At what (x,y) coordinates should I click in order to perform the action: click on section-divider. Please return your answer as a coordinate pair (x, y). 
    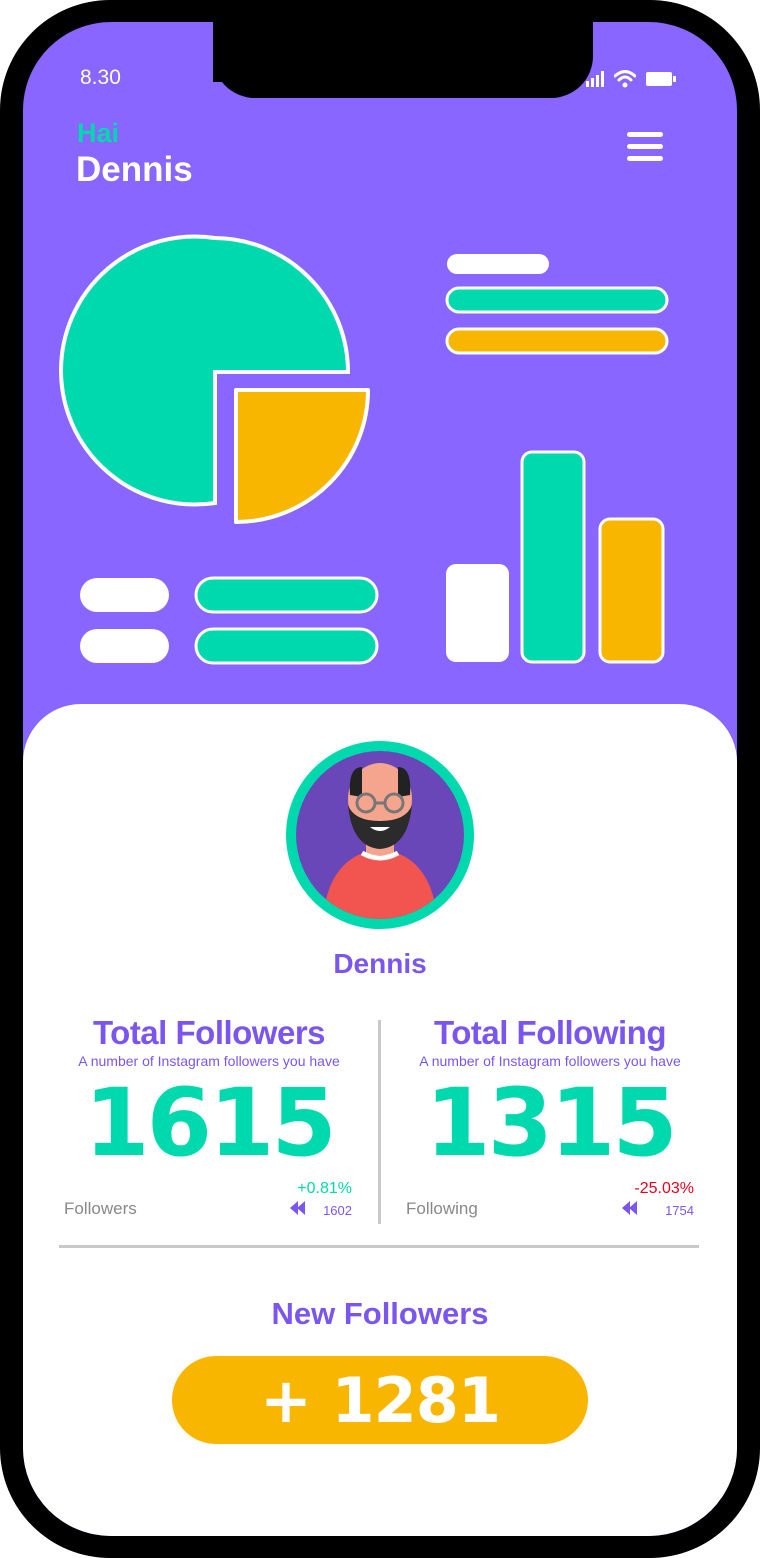
    Looking at the image, I should click on (379, 1246).